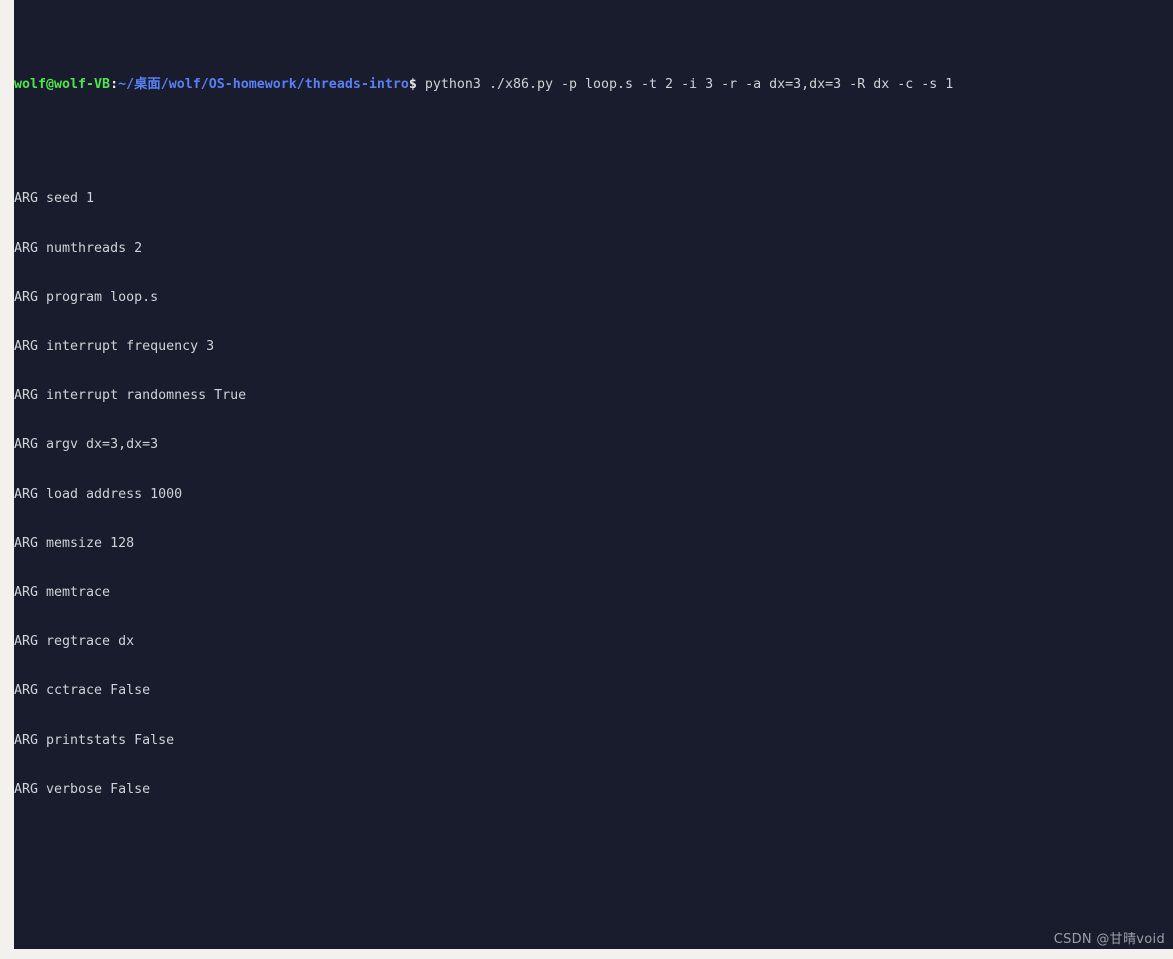 This screenshot has width=1173, height=959. Describe the element at coordinates (86, 297) in the screenshot. I see `arg-line: ARG program loop.s` at that location.